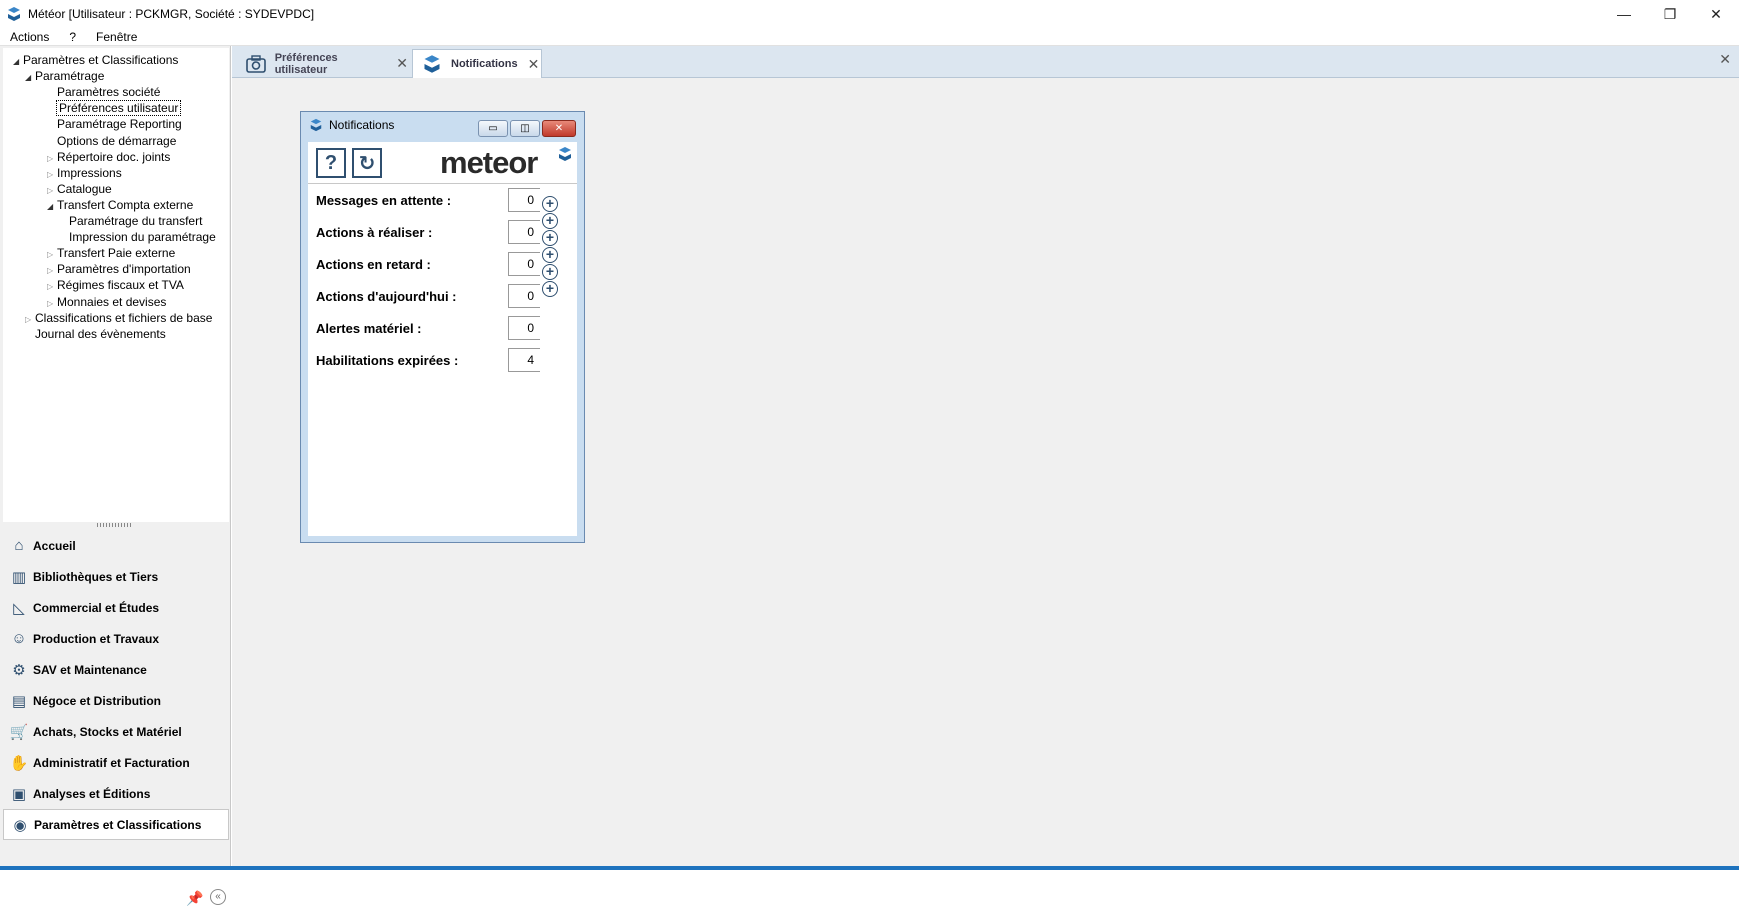  Describe the element at coordinates (119, 124) in the screenshot. I see `tree-node-label: Paramétrage Reporting` at that location.